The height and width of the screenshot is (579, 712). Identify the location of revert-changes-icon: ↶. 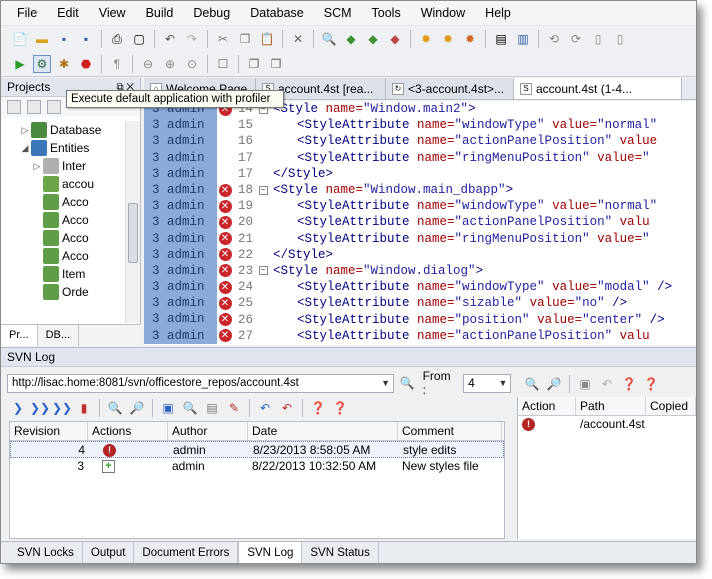
(287, 408).